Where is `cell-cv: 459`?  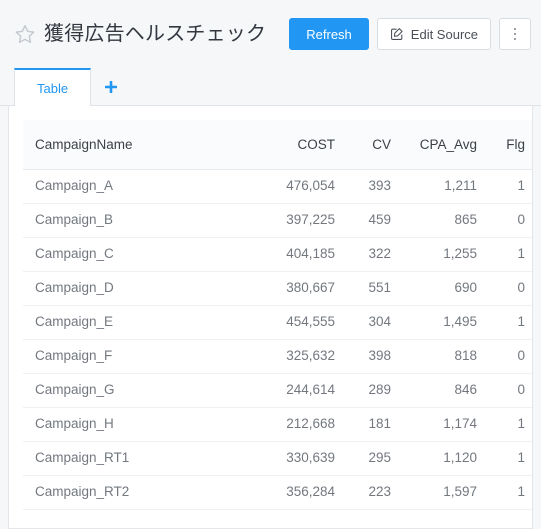
cell-cv: 459 is located at coordinates (375, 220).